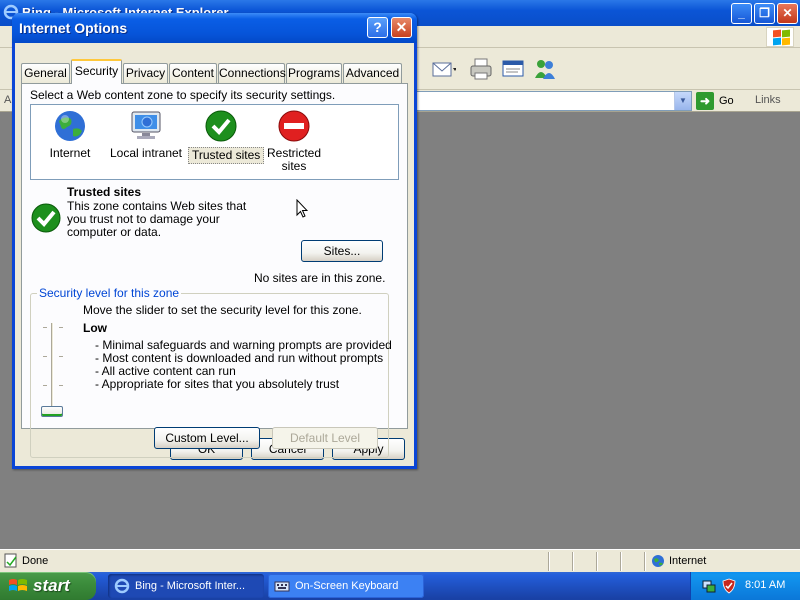 The width and height of the screenshot is (800, 600). I want to click on dialog-titlebar: Internet Options ? ✕, so click(214, 28).